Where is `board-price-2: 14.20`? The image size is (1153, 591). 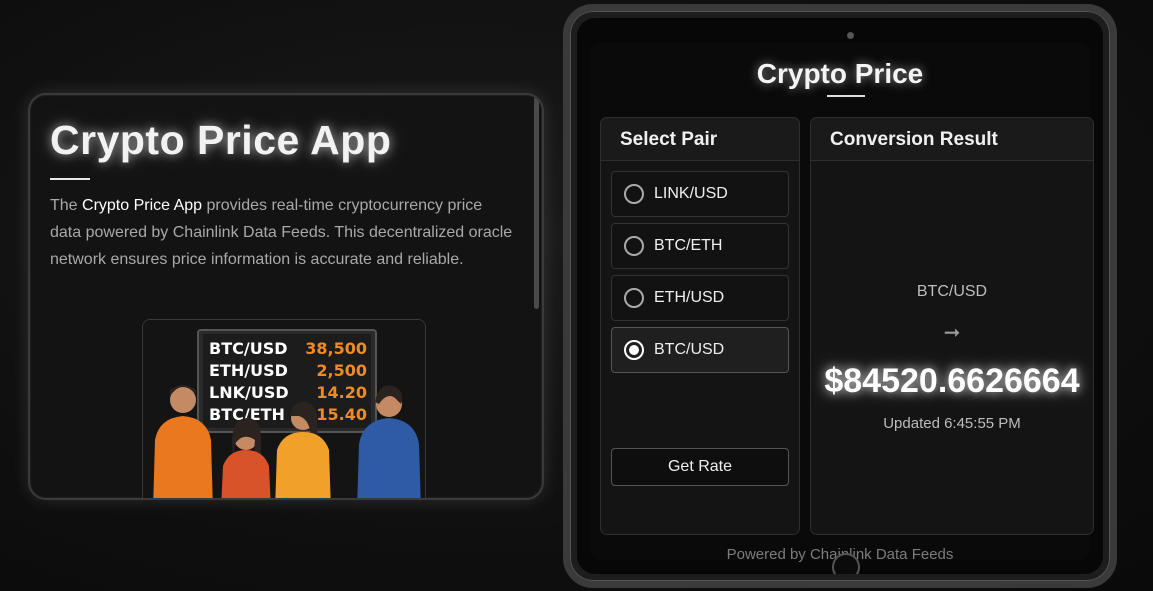
board-price-2: 14.20 is located at coordinates (341, 392).